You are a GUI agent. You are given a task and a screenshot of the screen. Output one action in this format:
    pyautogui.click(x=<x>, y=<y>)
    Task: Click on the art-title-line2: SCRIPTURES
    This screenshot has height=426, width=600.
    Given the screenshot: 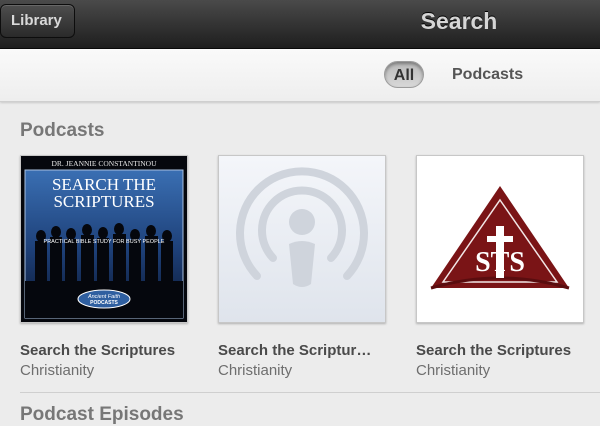 What is the action you would take?
    pyautogui.click(x=103, y=201)
    